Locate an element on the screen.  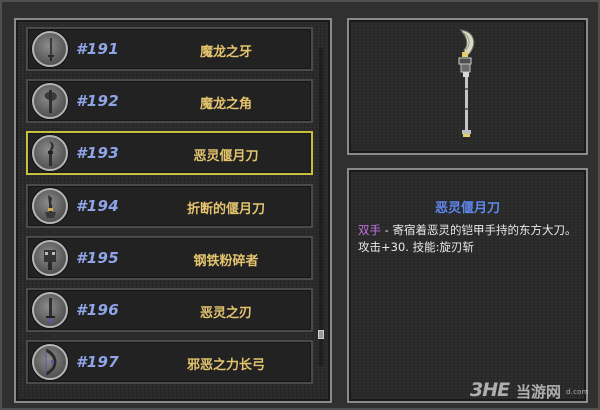
item-description-text: - 寄宿着恶灵的铠甲手持的东方大刀。攻击+30. 技能:旋刃斩 is located at coordinates (467, 238).